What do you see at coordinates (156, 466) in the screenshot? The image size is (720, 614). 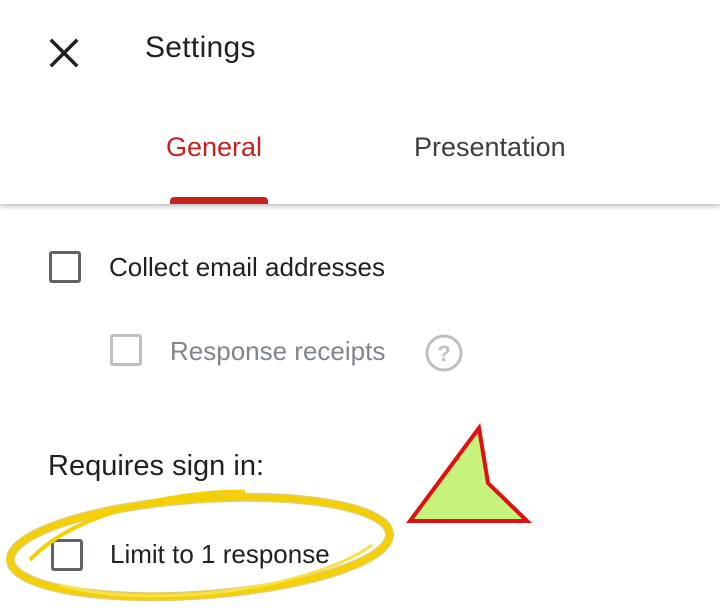 I see `requires-sign-in-heading: Requires sign in:` at bounding box center [156, 466].